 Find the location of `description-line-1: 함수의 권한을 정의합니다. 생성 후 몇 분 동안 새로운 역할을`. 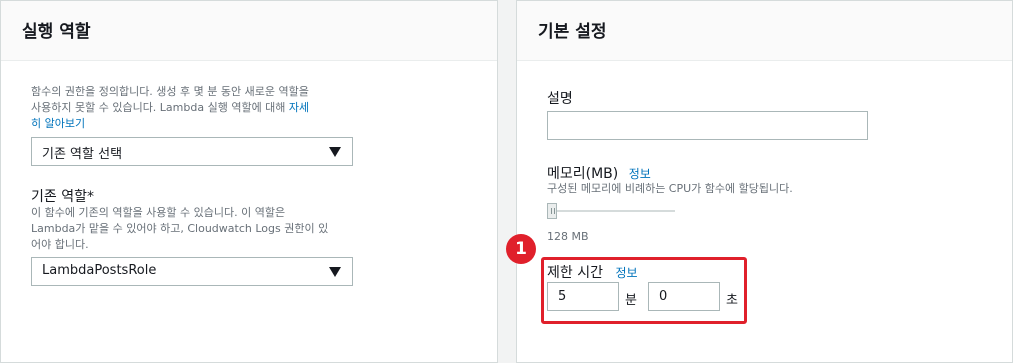

description-line-1: 함수의 권한을 정의합니다. 생성 후 몇 분 동안 새로운 역할을 is located at coordinates (170, 91).